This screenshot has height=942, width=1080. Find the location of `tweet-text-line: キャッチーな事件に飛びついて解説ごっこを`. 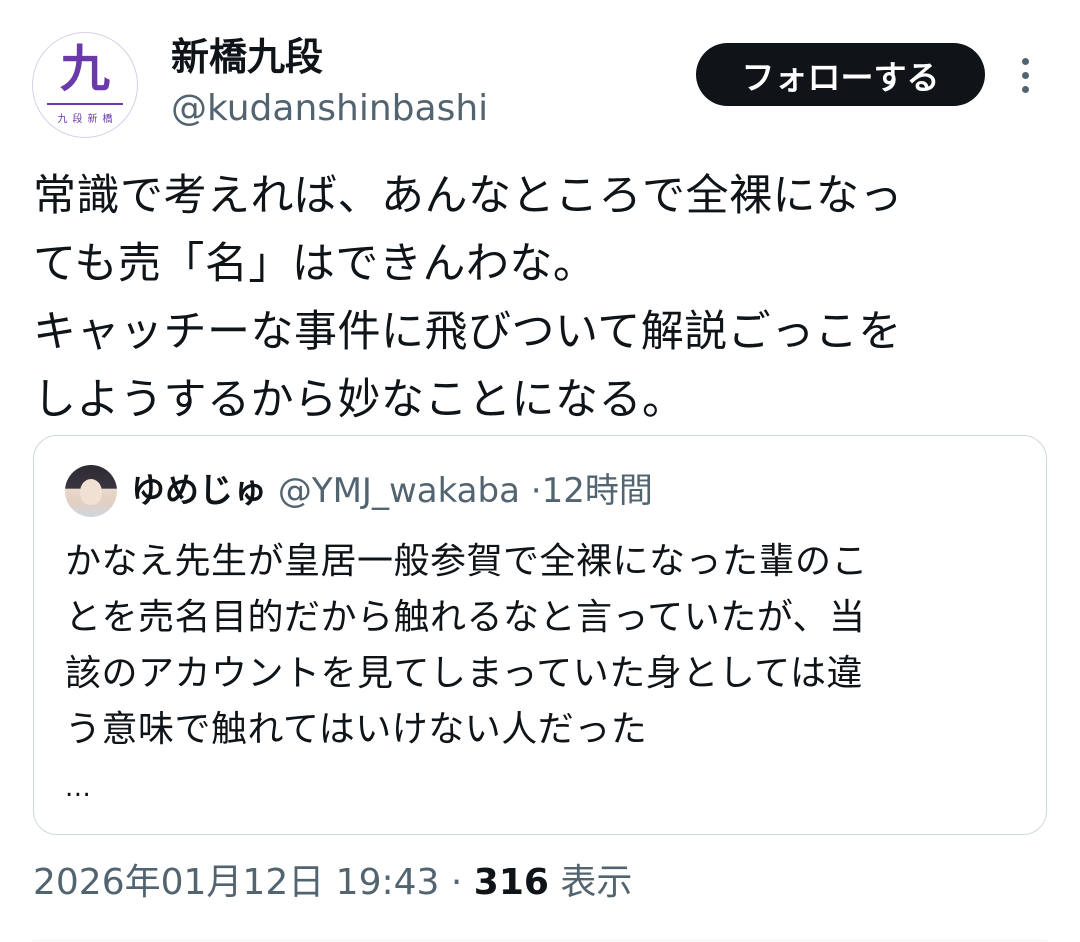

tweet-text-line: キャッチーな事件に飛びついて解説ごっこを is located at coordinates (467, 332).